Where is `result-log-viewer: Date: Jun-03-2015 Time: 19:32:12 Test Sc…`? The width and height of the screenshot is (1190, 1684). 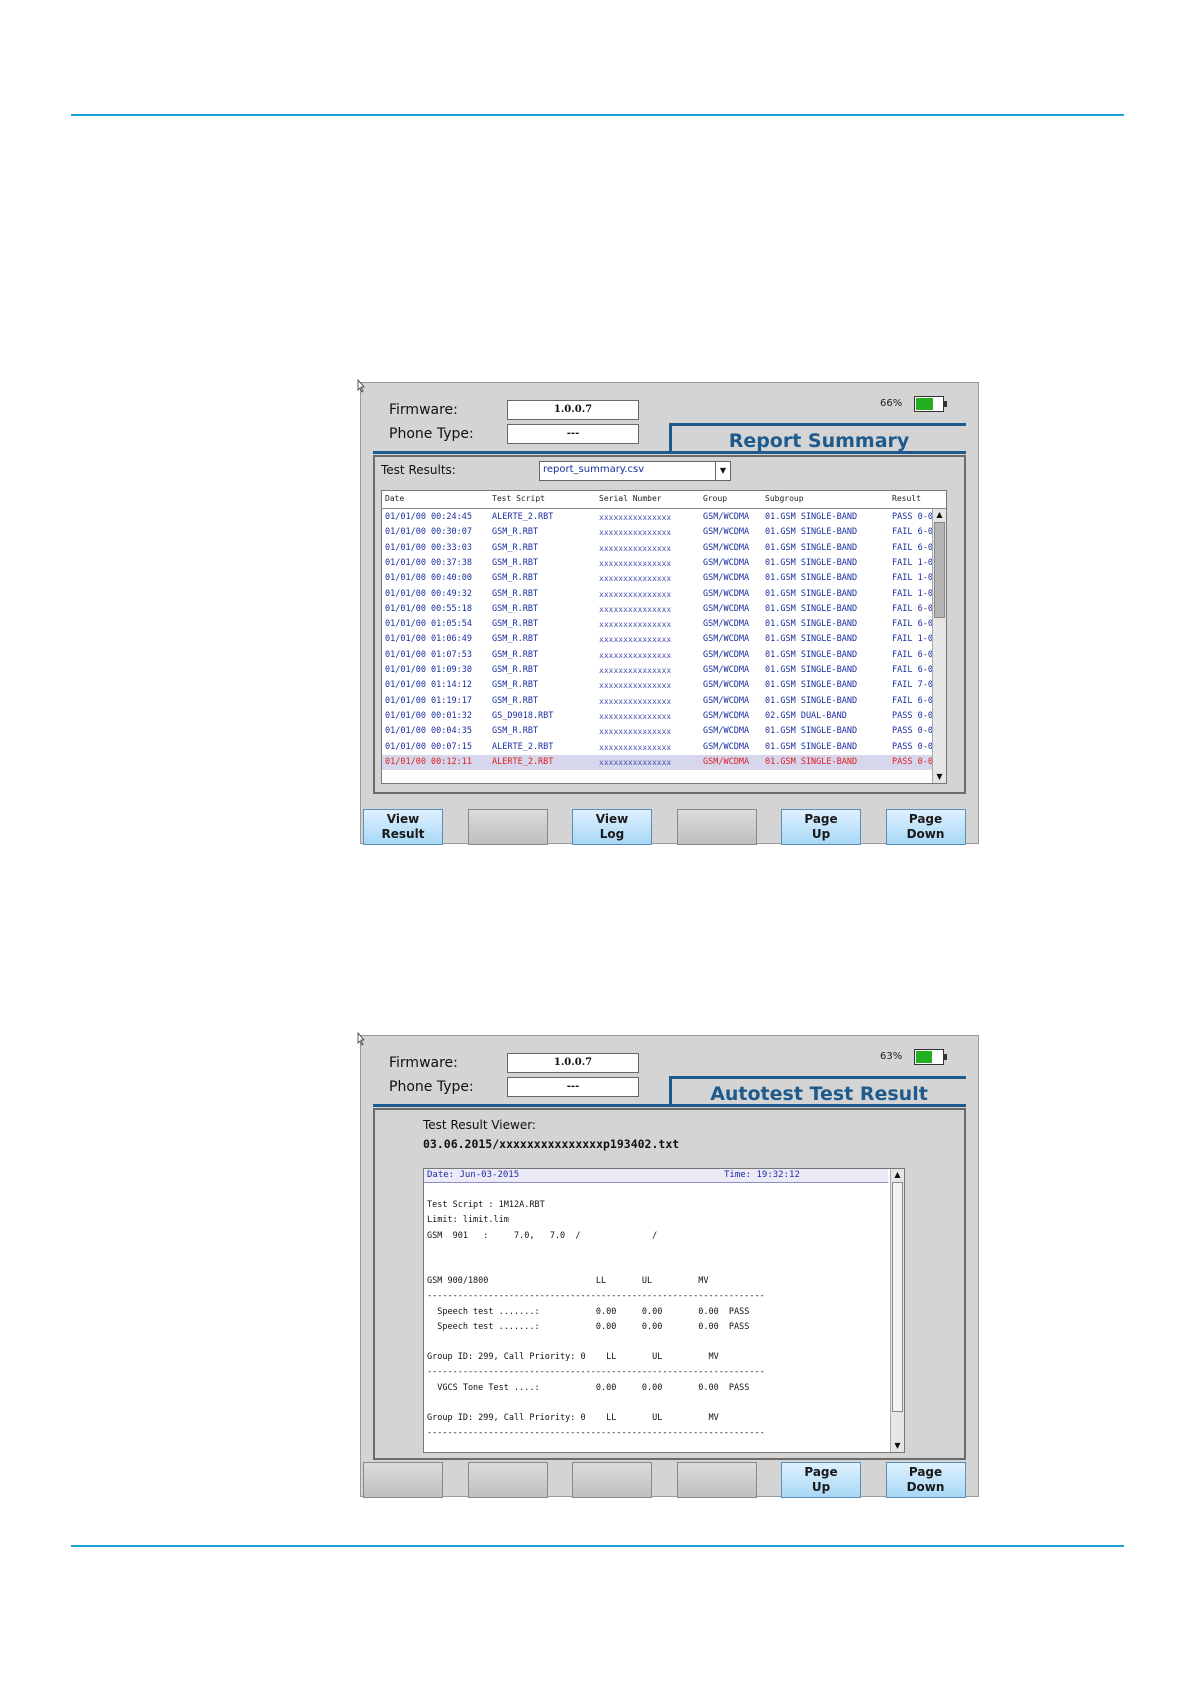 result-log-viewer: Date: Jun-03-2015 Time: 19:32:12 Test Sc… is located at coordinates (664, 1310).